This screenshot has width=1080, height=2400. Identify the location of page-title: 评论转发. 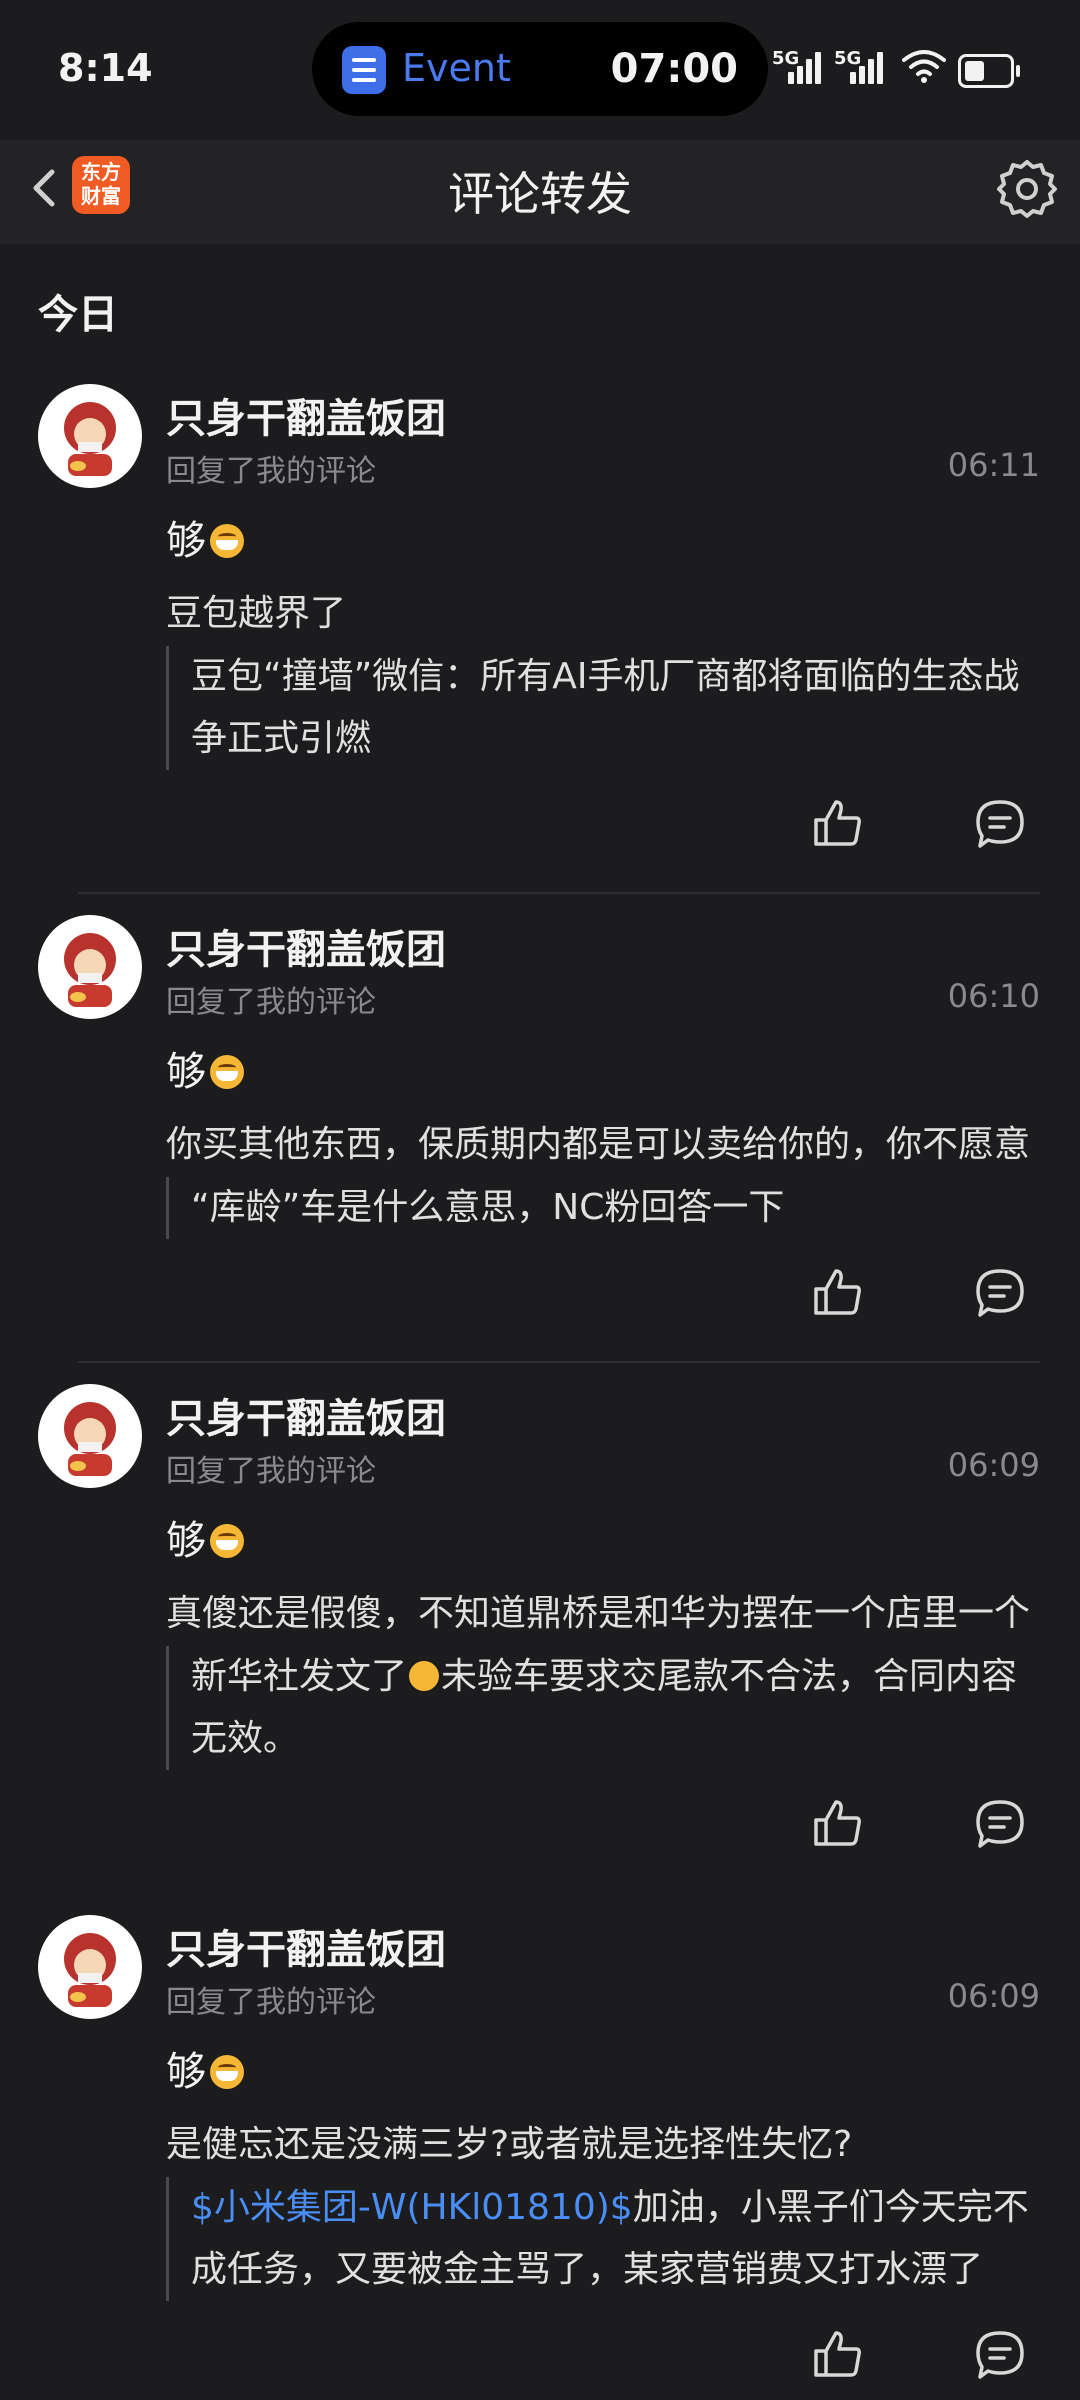
(540, 194).